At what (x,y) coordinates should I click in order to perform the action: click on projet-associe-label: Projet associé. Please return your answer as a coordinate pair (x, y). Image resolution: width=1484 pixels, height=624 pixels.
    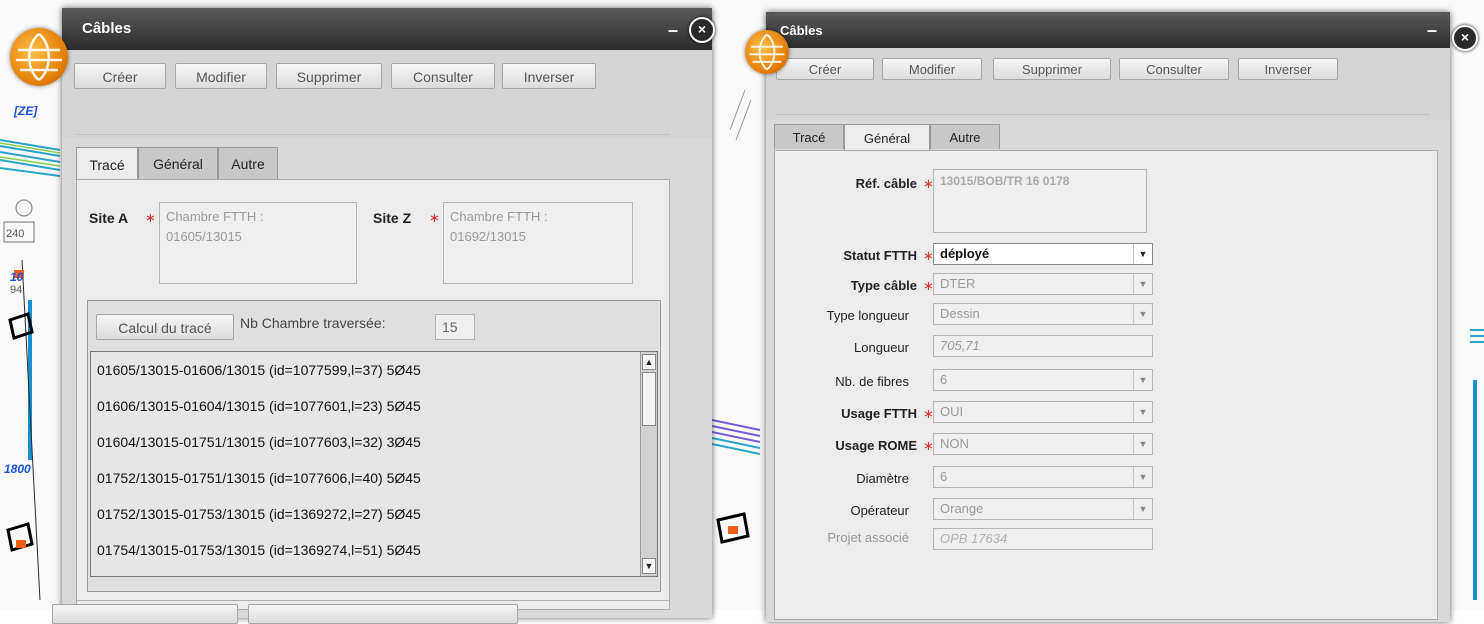
    Looking at the image, I should click on (868, 537).